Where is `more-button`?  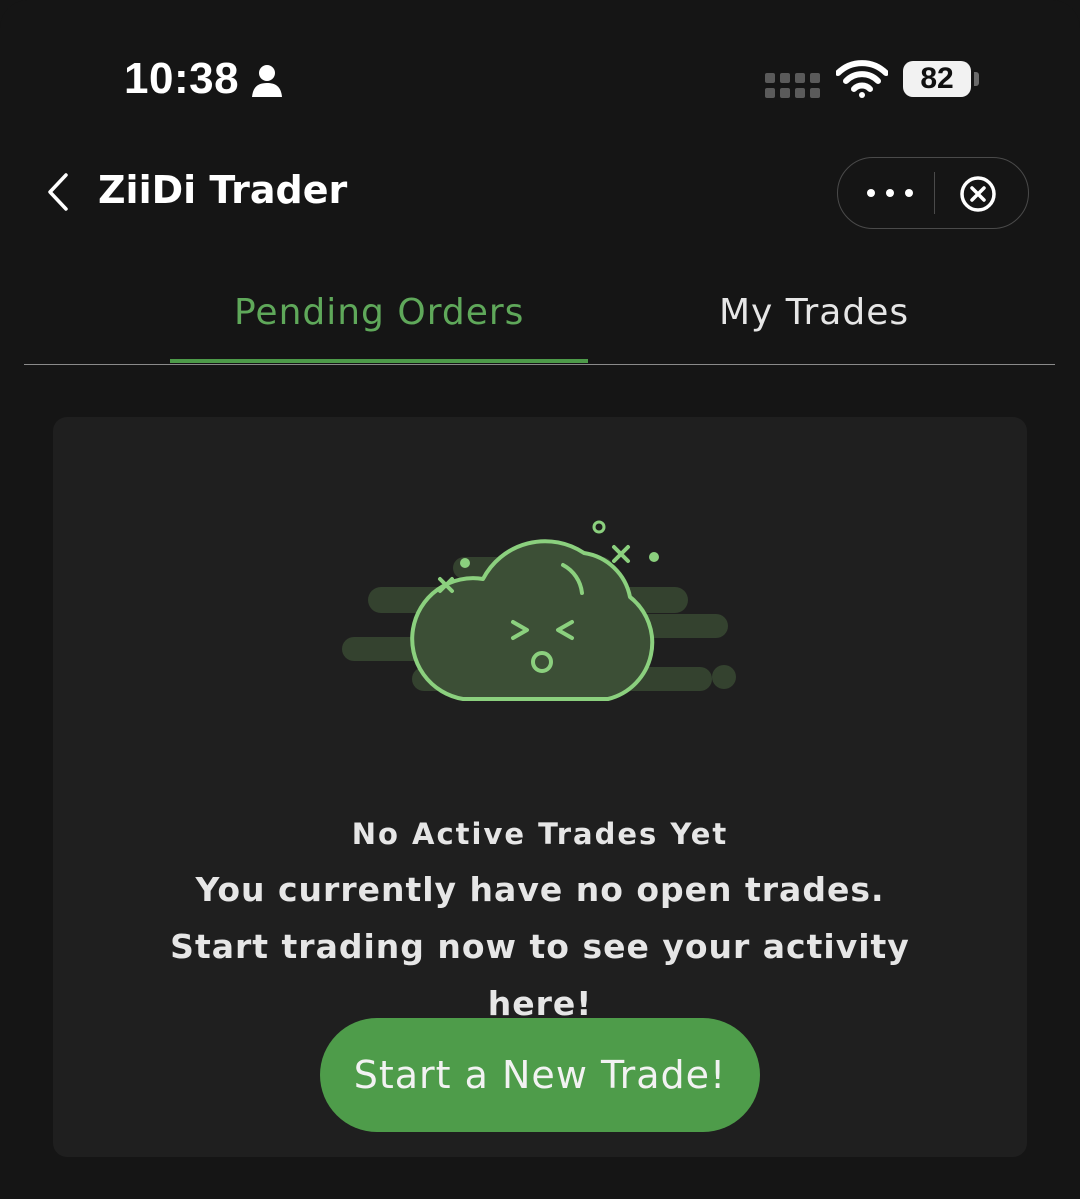
more-button is located at coordinates (886, 193).